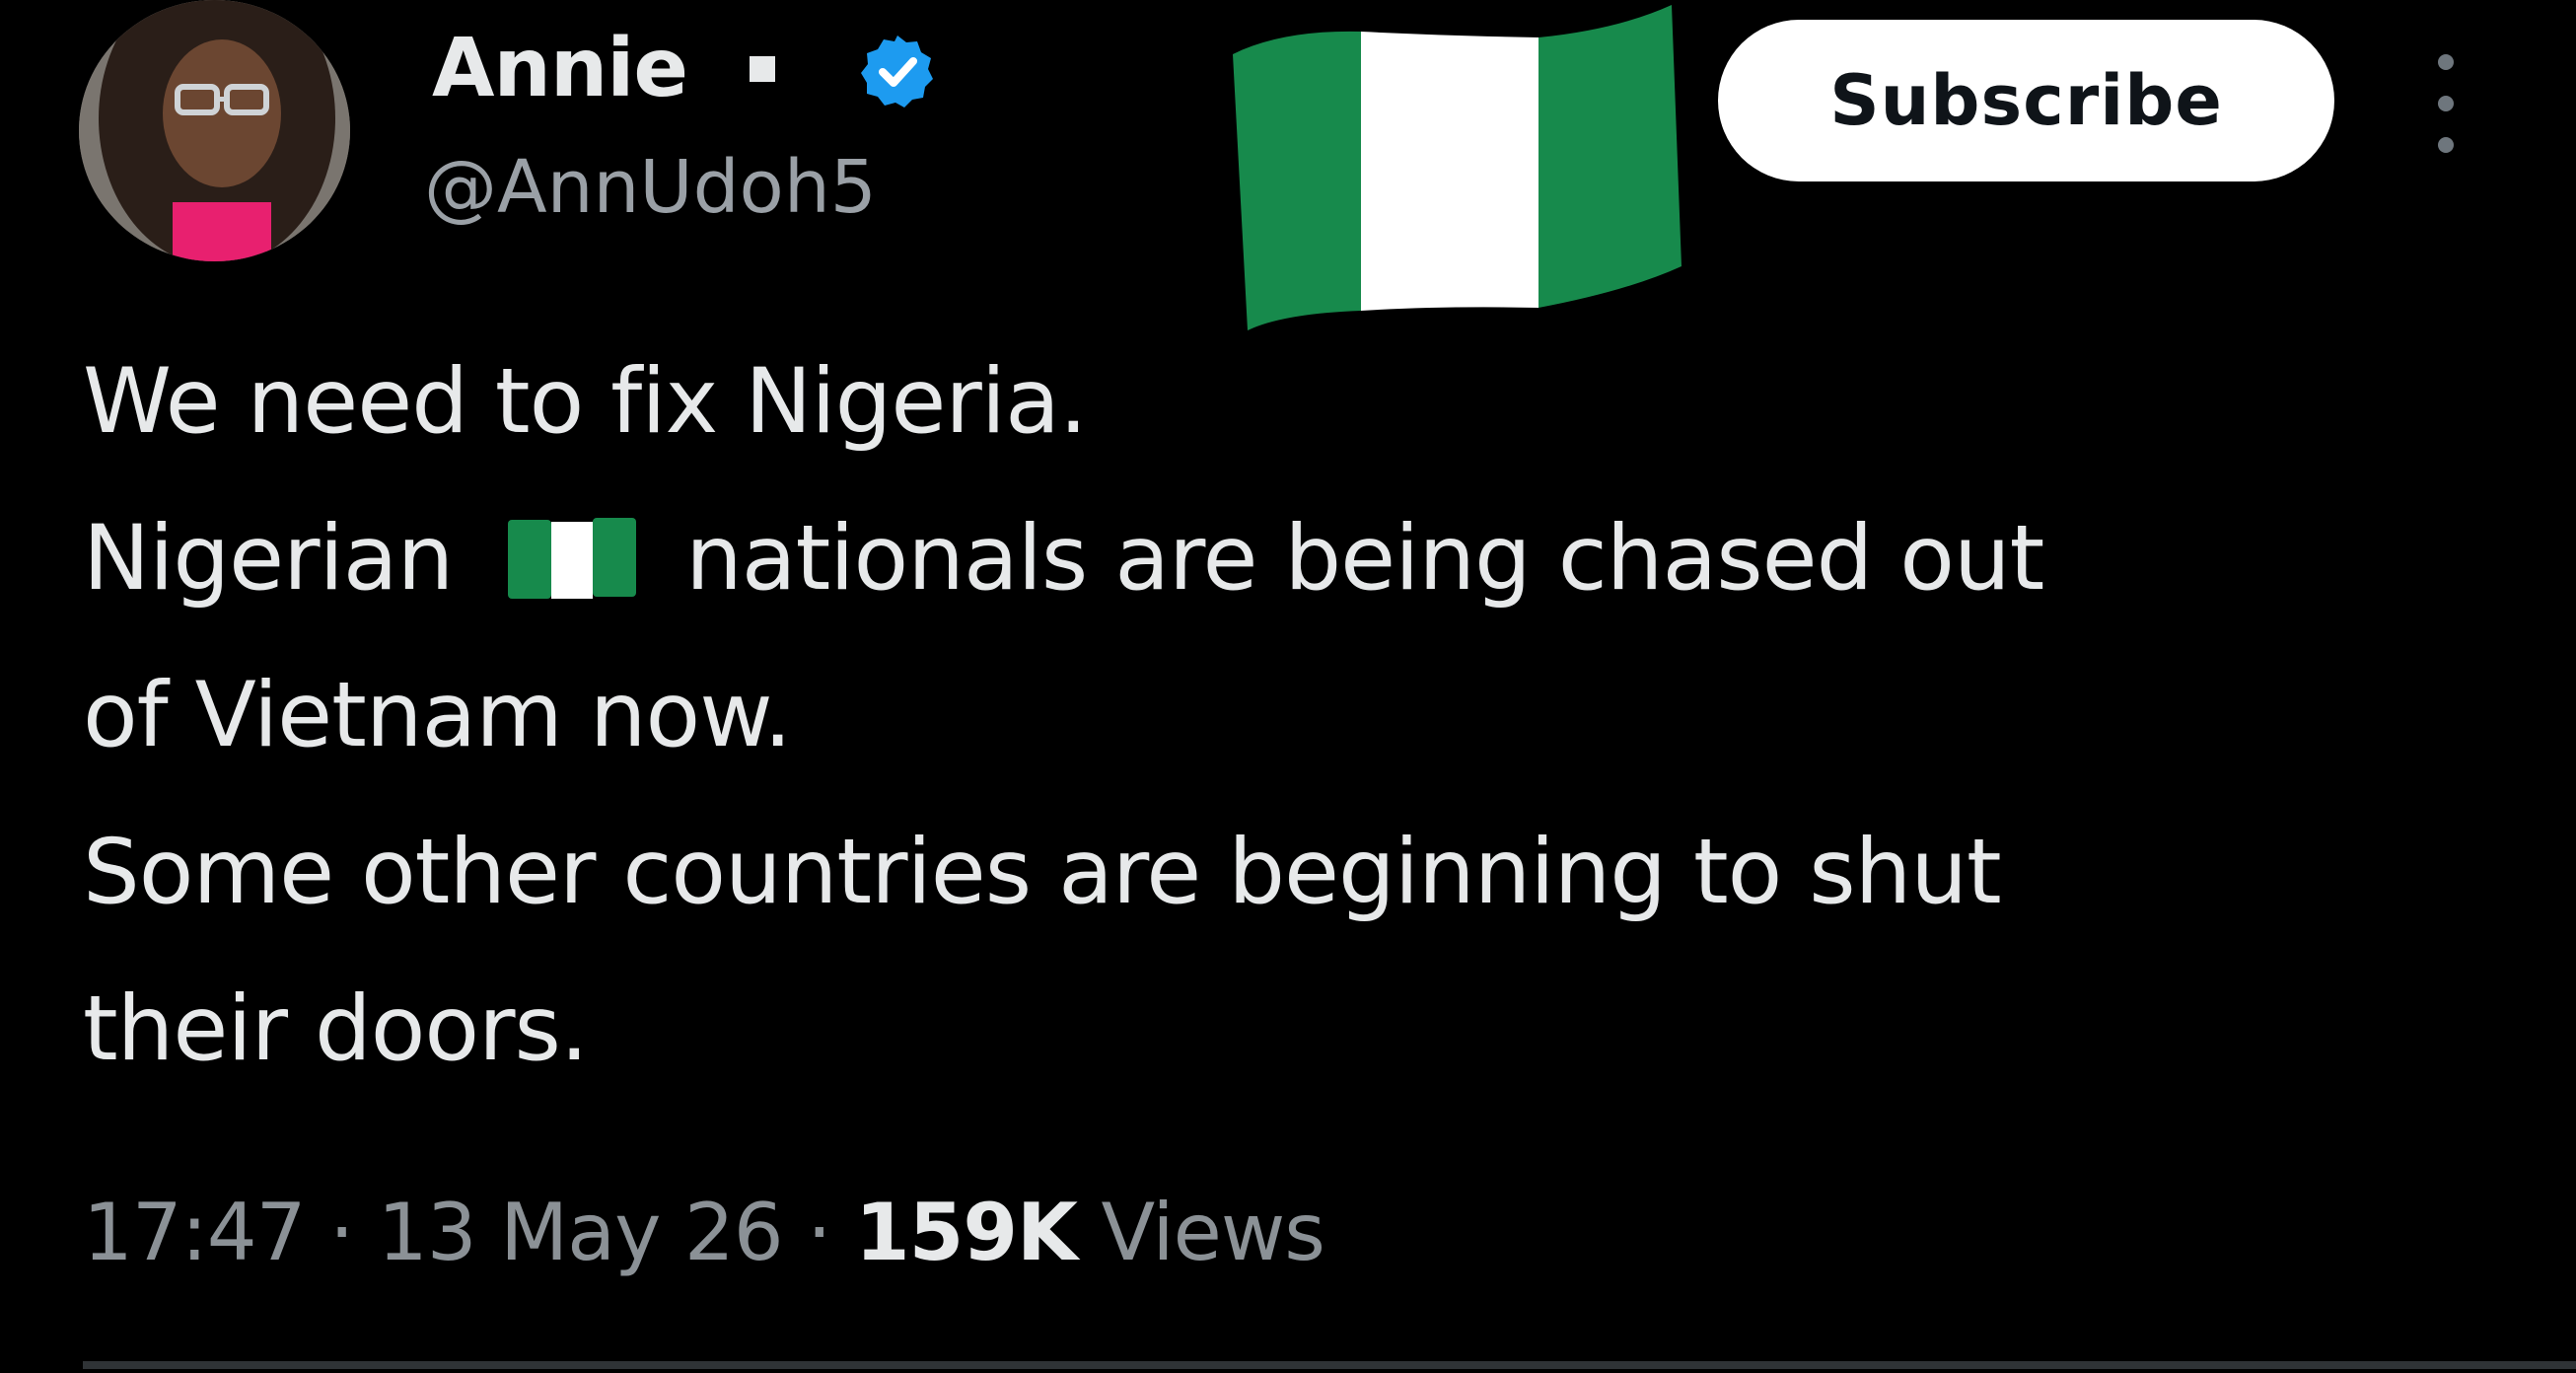  I want to click on verified-badge-icon, so click(898, 71).